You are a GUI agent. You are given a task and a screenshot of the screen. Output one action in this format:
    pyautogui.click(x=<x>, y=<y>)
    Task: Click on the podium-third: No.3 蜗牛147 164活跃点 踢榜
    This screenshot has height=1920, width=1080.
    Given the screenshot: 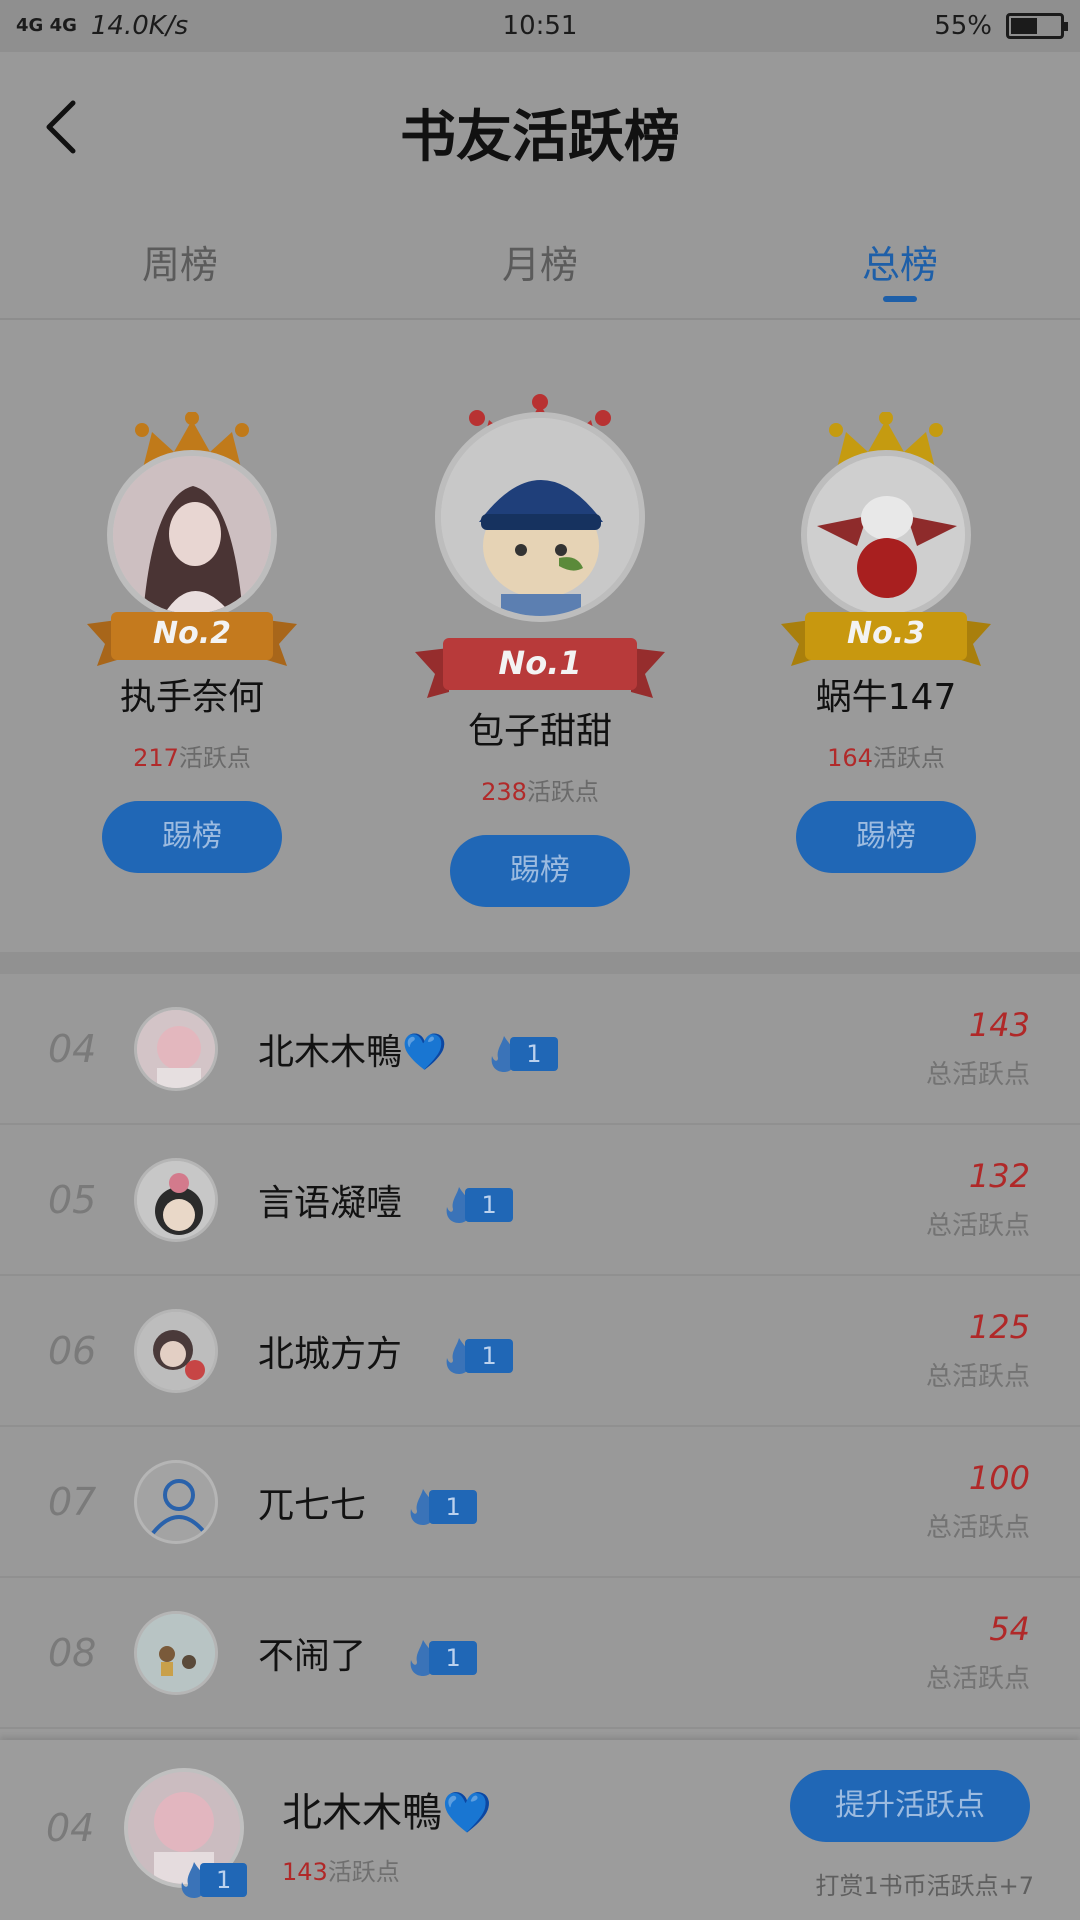 What is the action you would take?
    pyautogui.click(x=886, y=642)
    